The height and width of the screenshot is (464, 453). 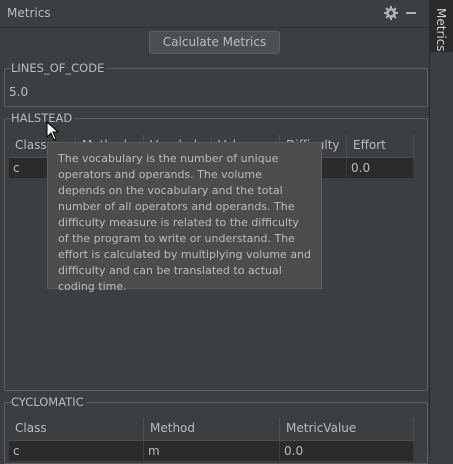 I want to click on lines-of-code-group: LINES_OF_CODE 5.0, so click(x=216, y=84).